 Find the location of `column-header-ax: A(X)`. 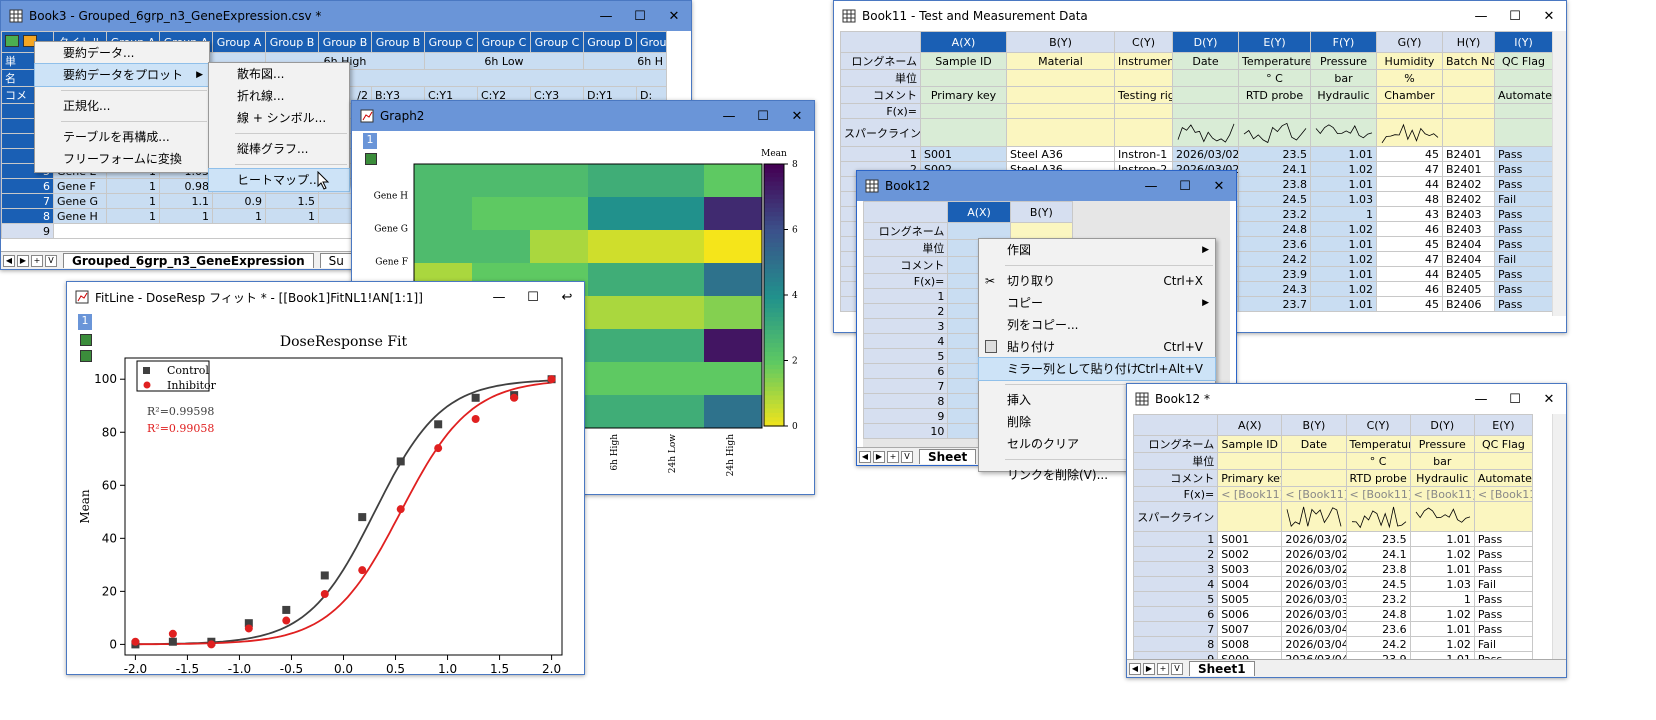

column-header-ax: A(X) is located at coordinates (979, 212).